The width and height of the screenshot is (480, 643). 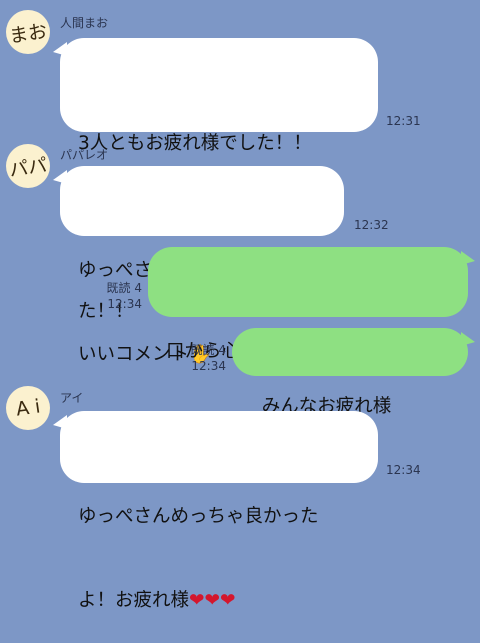 I want to click on sender-name: パパレオ, so click(x=84, y=155).